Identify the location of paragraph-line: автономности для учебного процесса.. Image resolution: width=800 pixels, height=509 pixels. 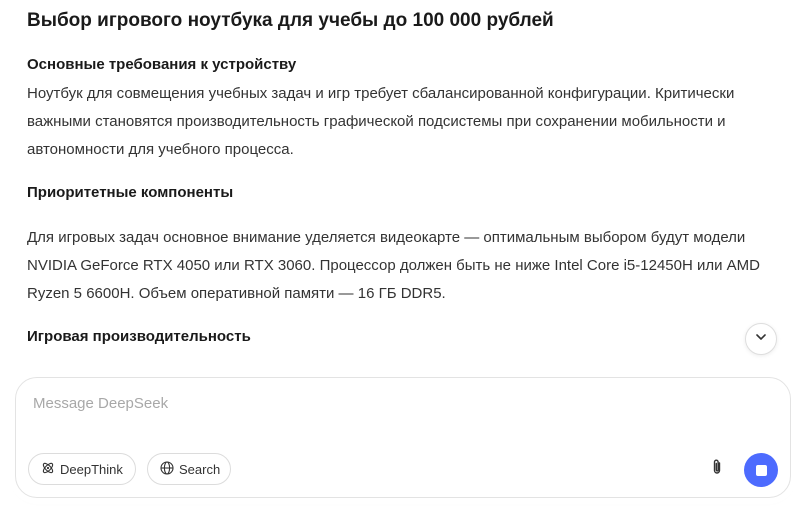
(160, 149).